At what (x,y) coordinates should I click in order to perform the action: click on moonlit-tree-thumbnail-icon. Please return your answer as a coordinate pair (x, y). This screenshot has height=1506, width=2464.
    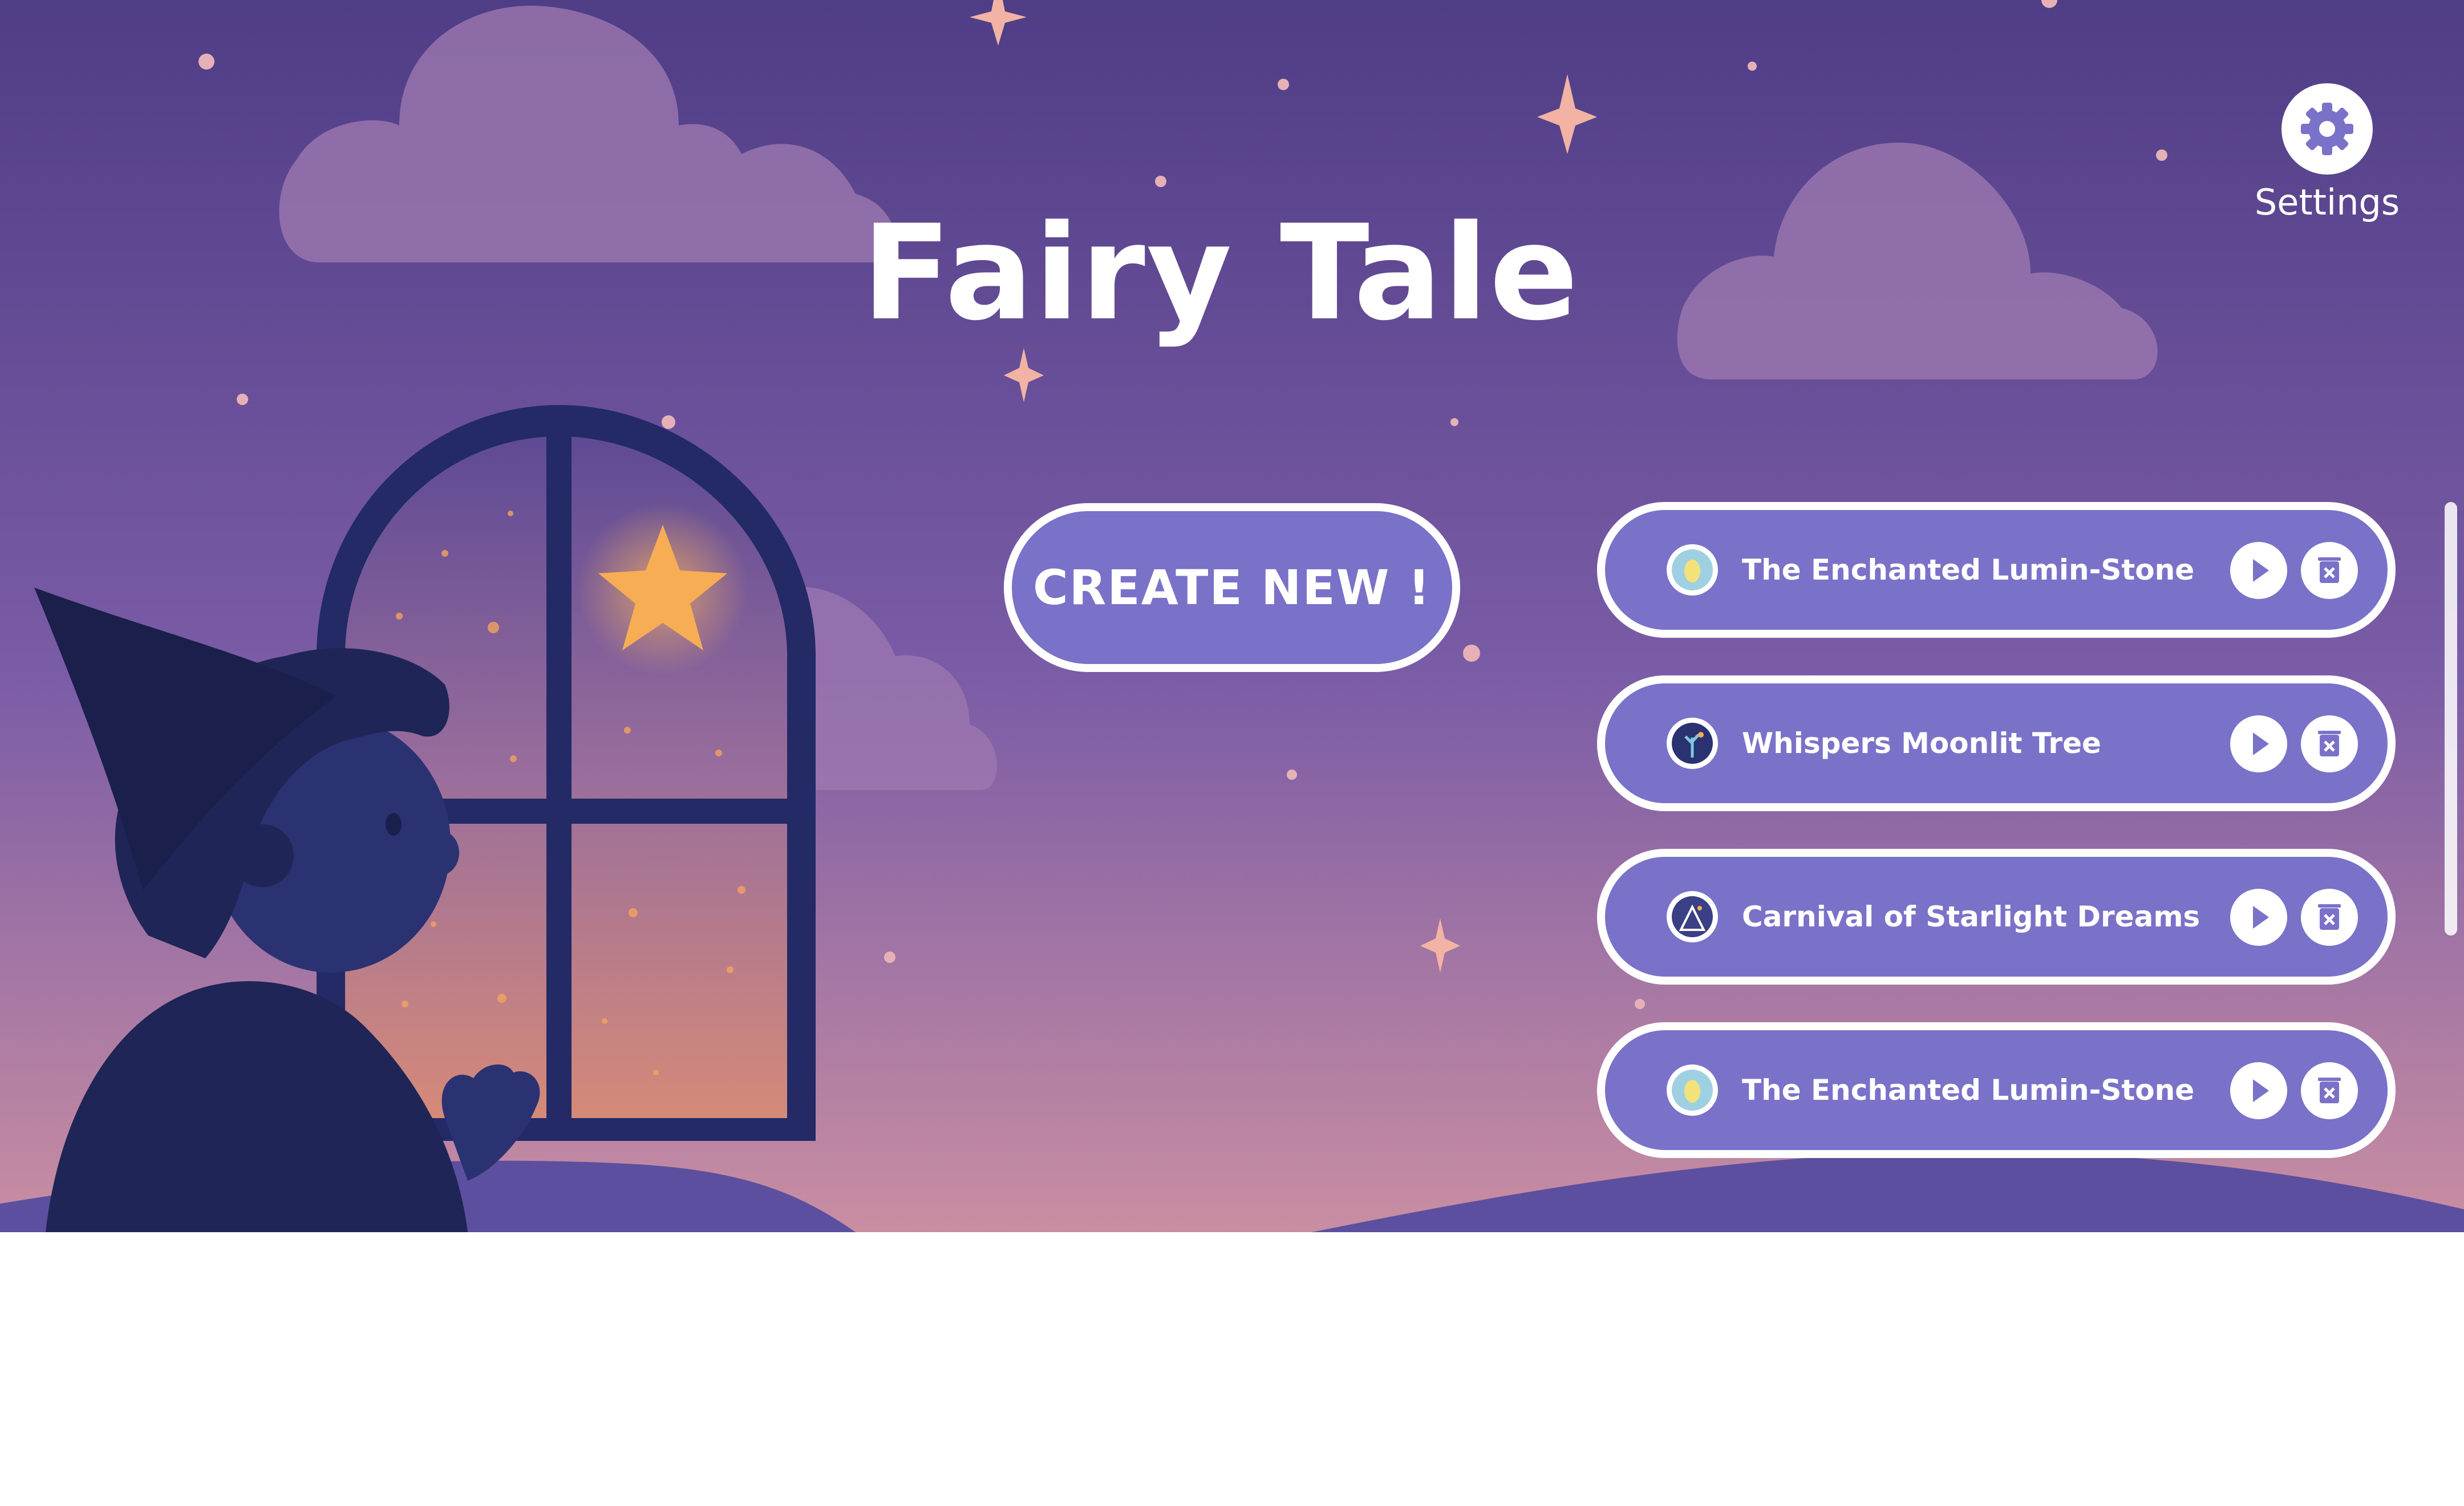
    Looking at the image, I should click on (1693, 743).